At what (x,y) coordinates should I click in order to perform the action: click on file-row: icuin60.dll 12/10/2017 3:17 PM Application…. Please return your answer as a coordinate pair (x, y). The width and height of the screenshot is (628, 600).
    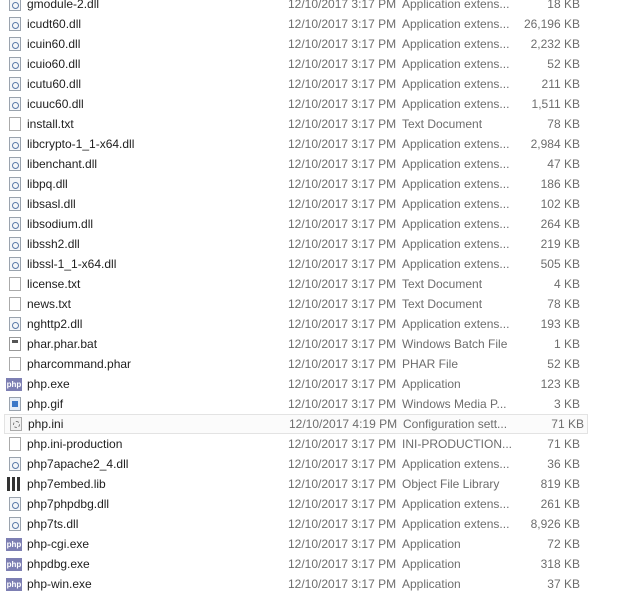
    Looking at the image, I should click on (314, 44).